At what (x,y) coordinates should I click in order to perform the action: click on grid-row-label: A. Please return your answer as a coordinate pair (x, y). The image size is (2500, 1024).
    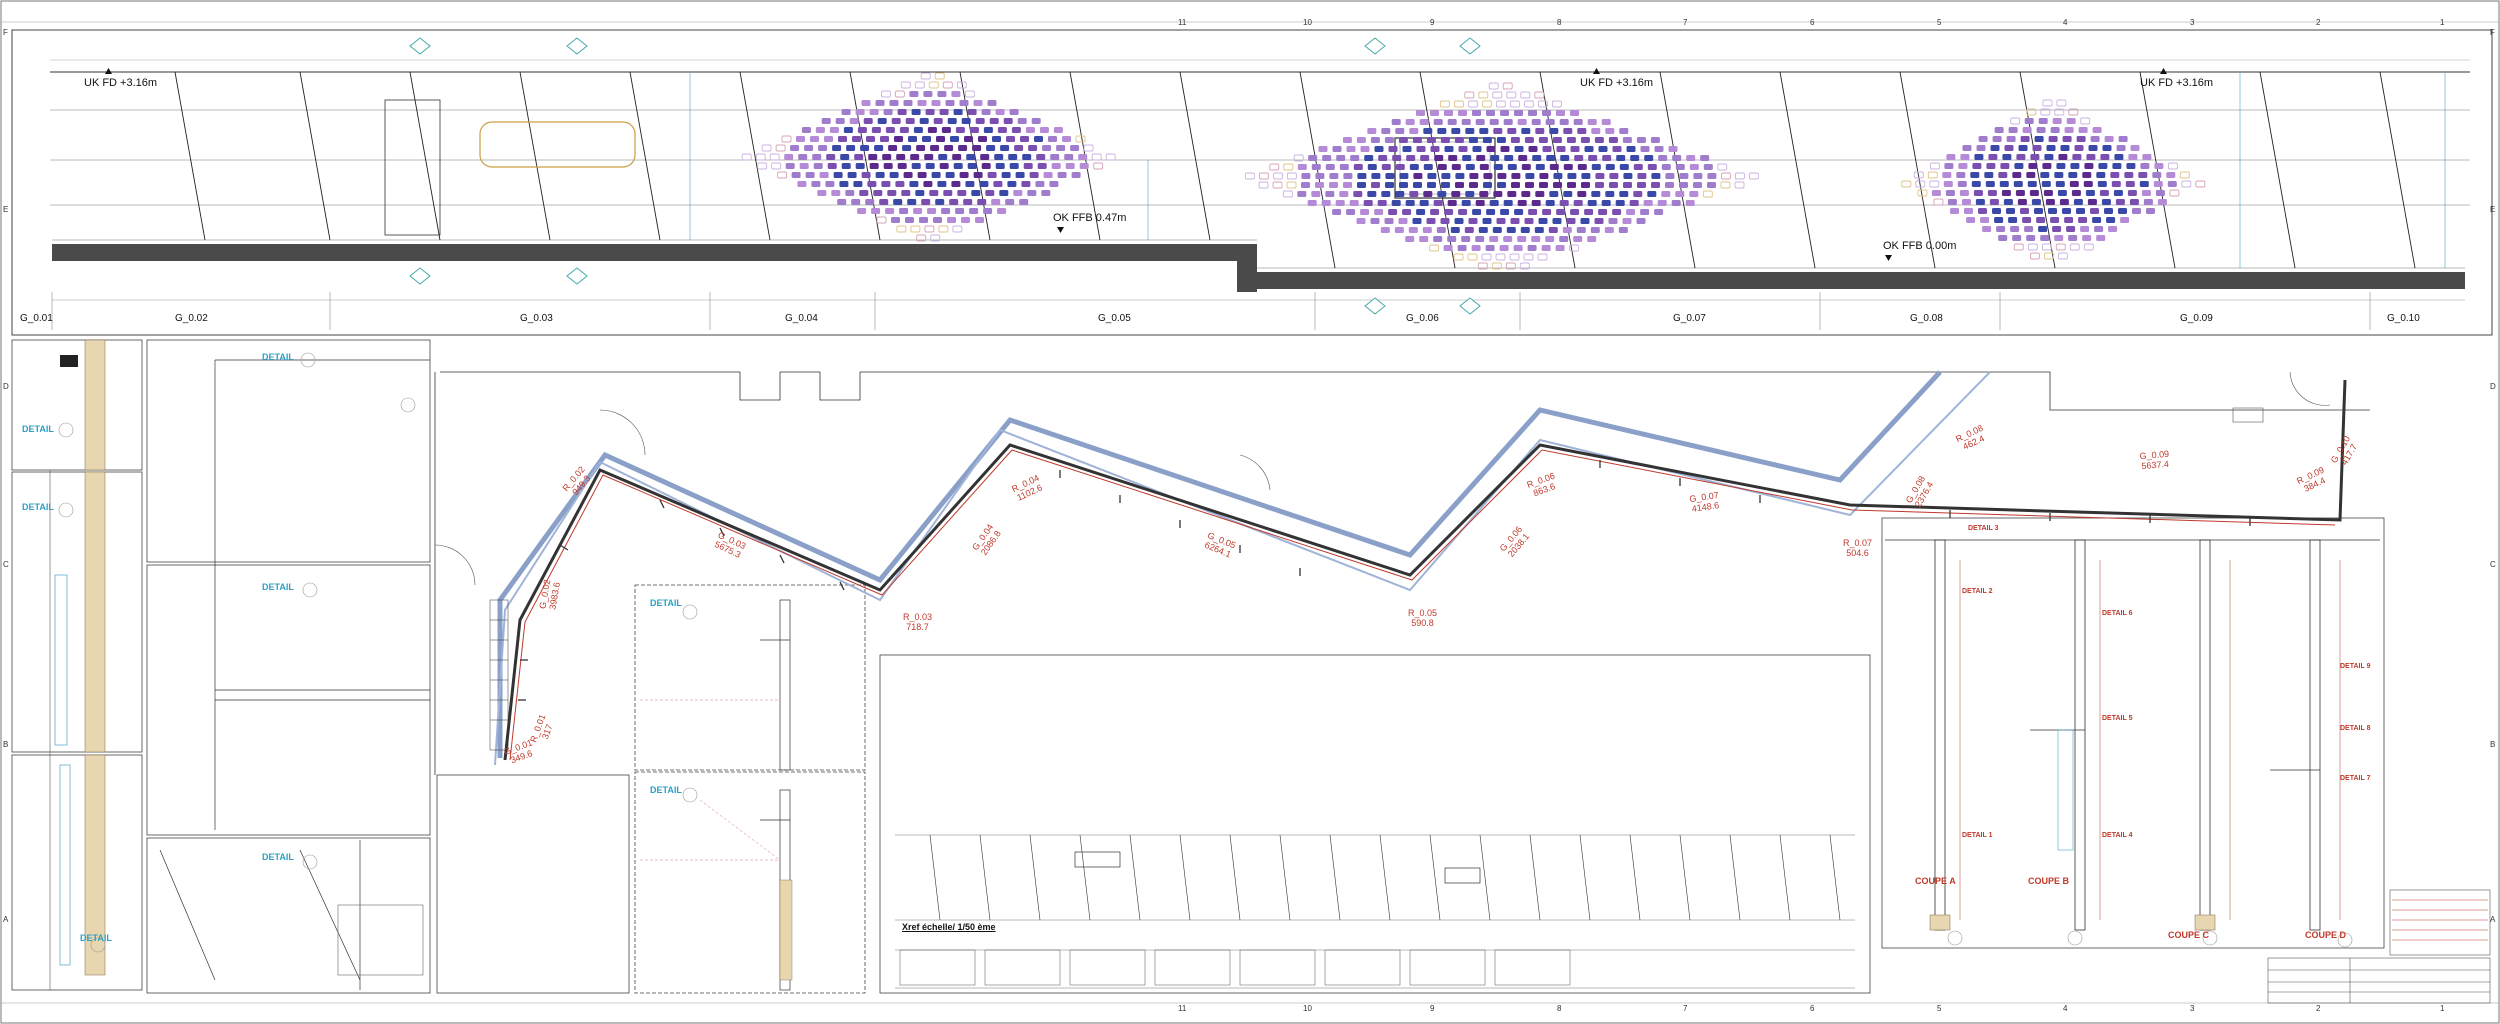
    Looking at the image, I should click on (2493, 919).